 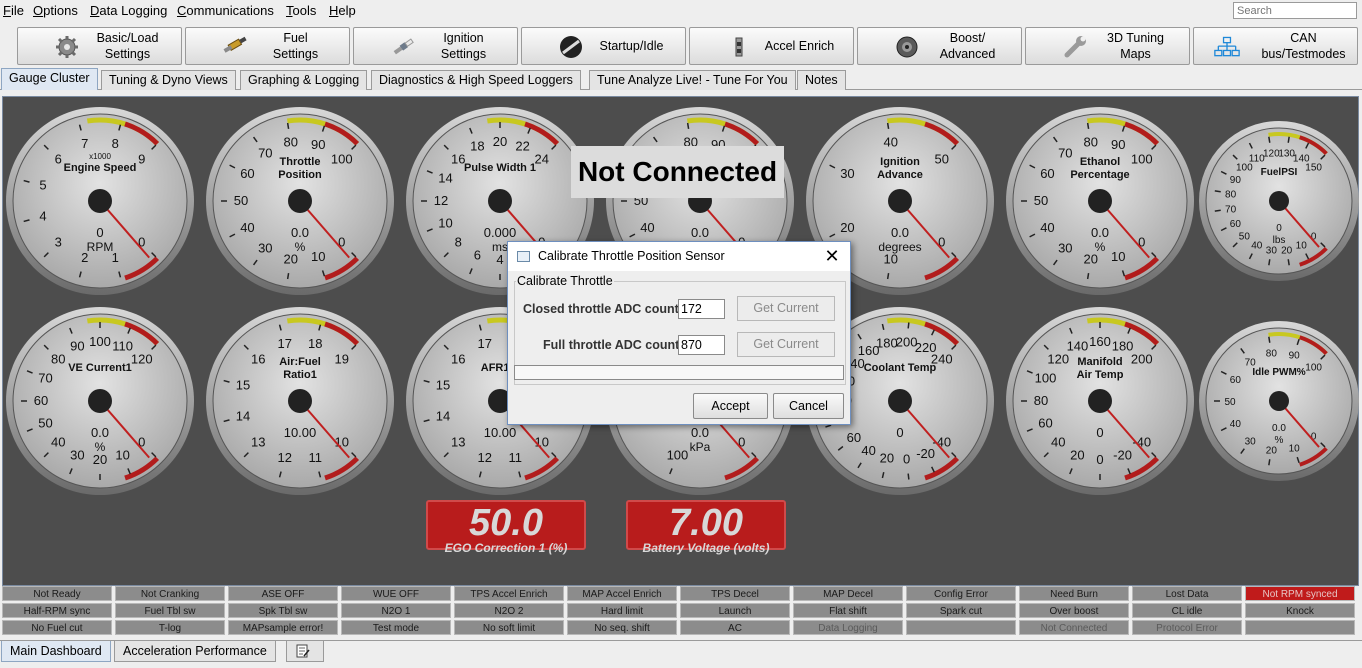 I want to click on gauge-title: Air Temp, so click(x=1100, y=375).